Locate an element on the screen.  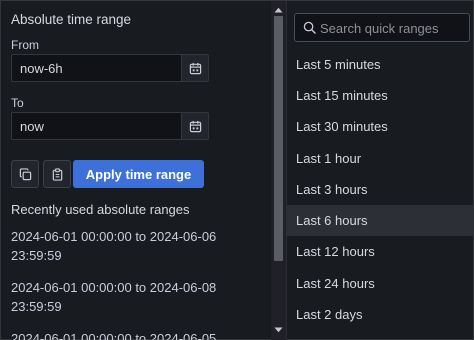
search-placeholder: Search quick ranges is located at coordinates (379, 28).